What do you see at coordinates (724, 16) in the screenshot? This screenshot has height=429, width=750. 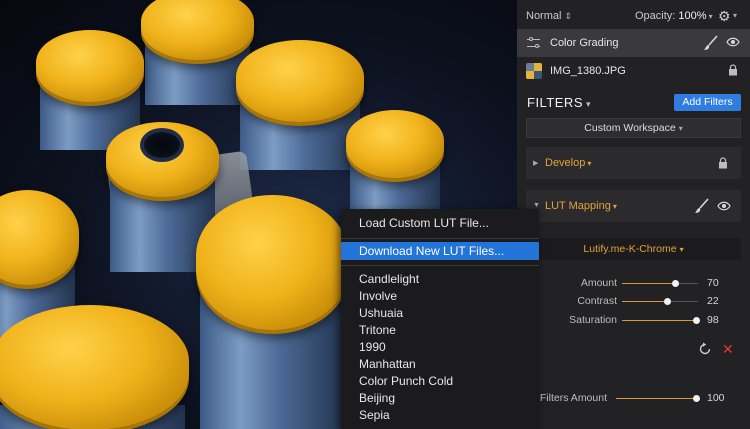 I see `gear-icon: ⚙` at bounding box center [724, 16].